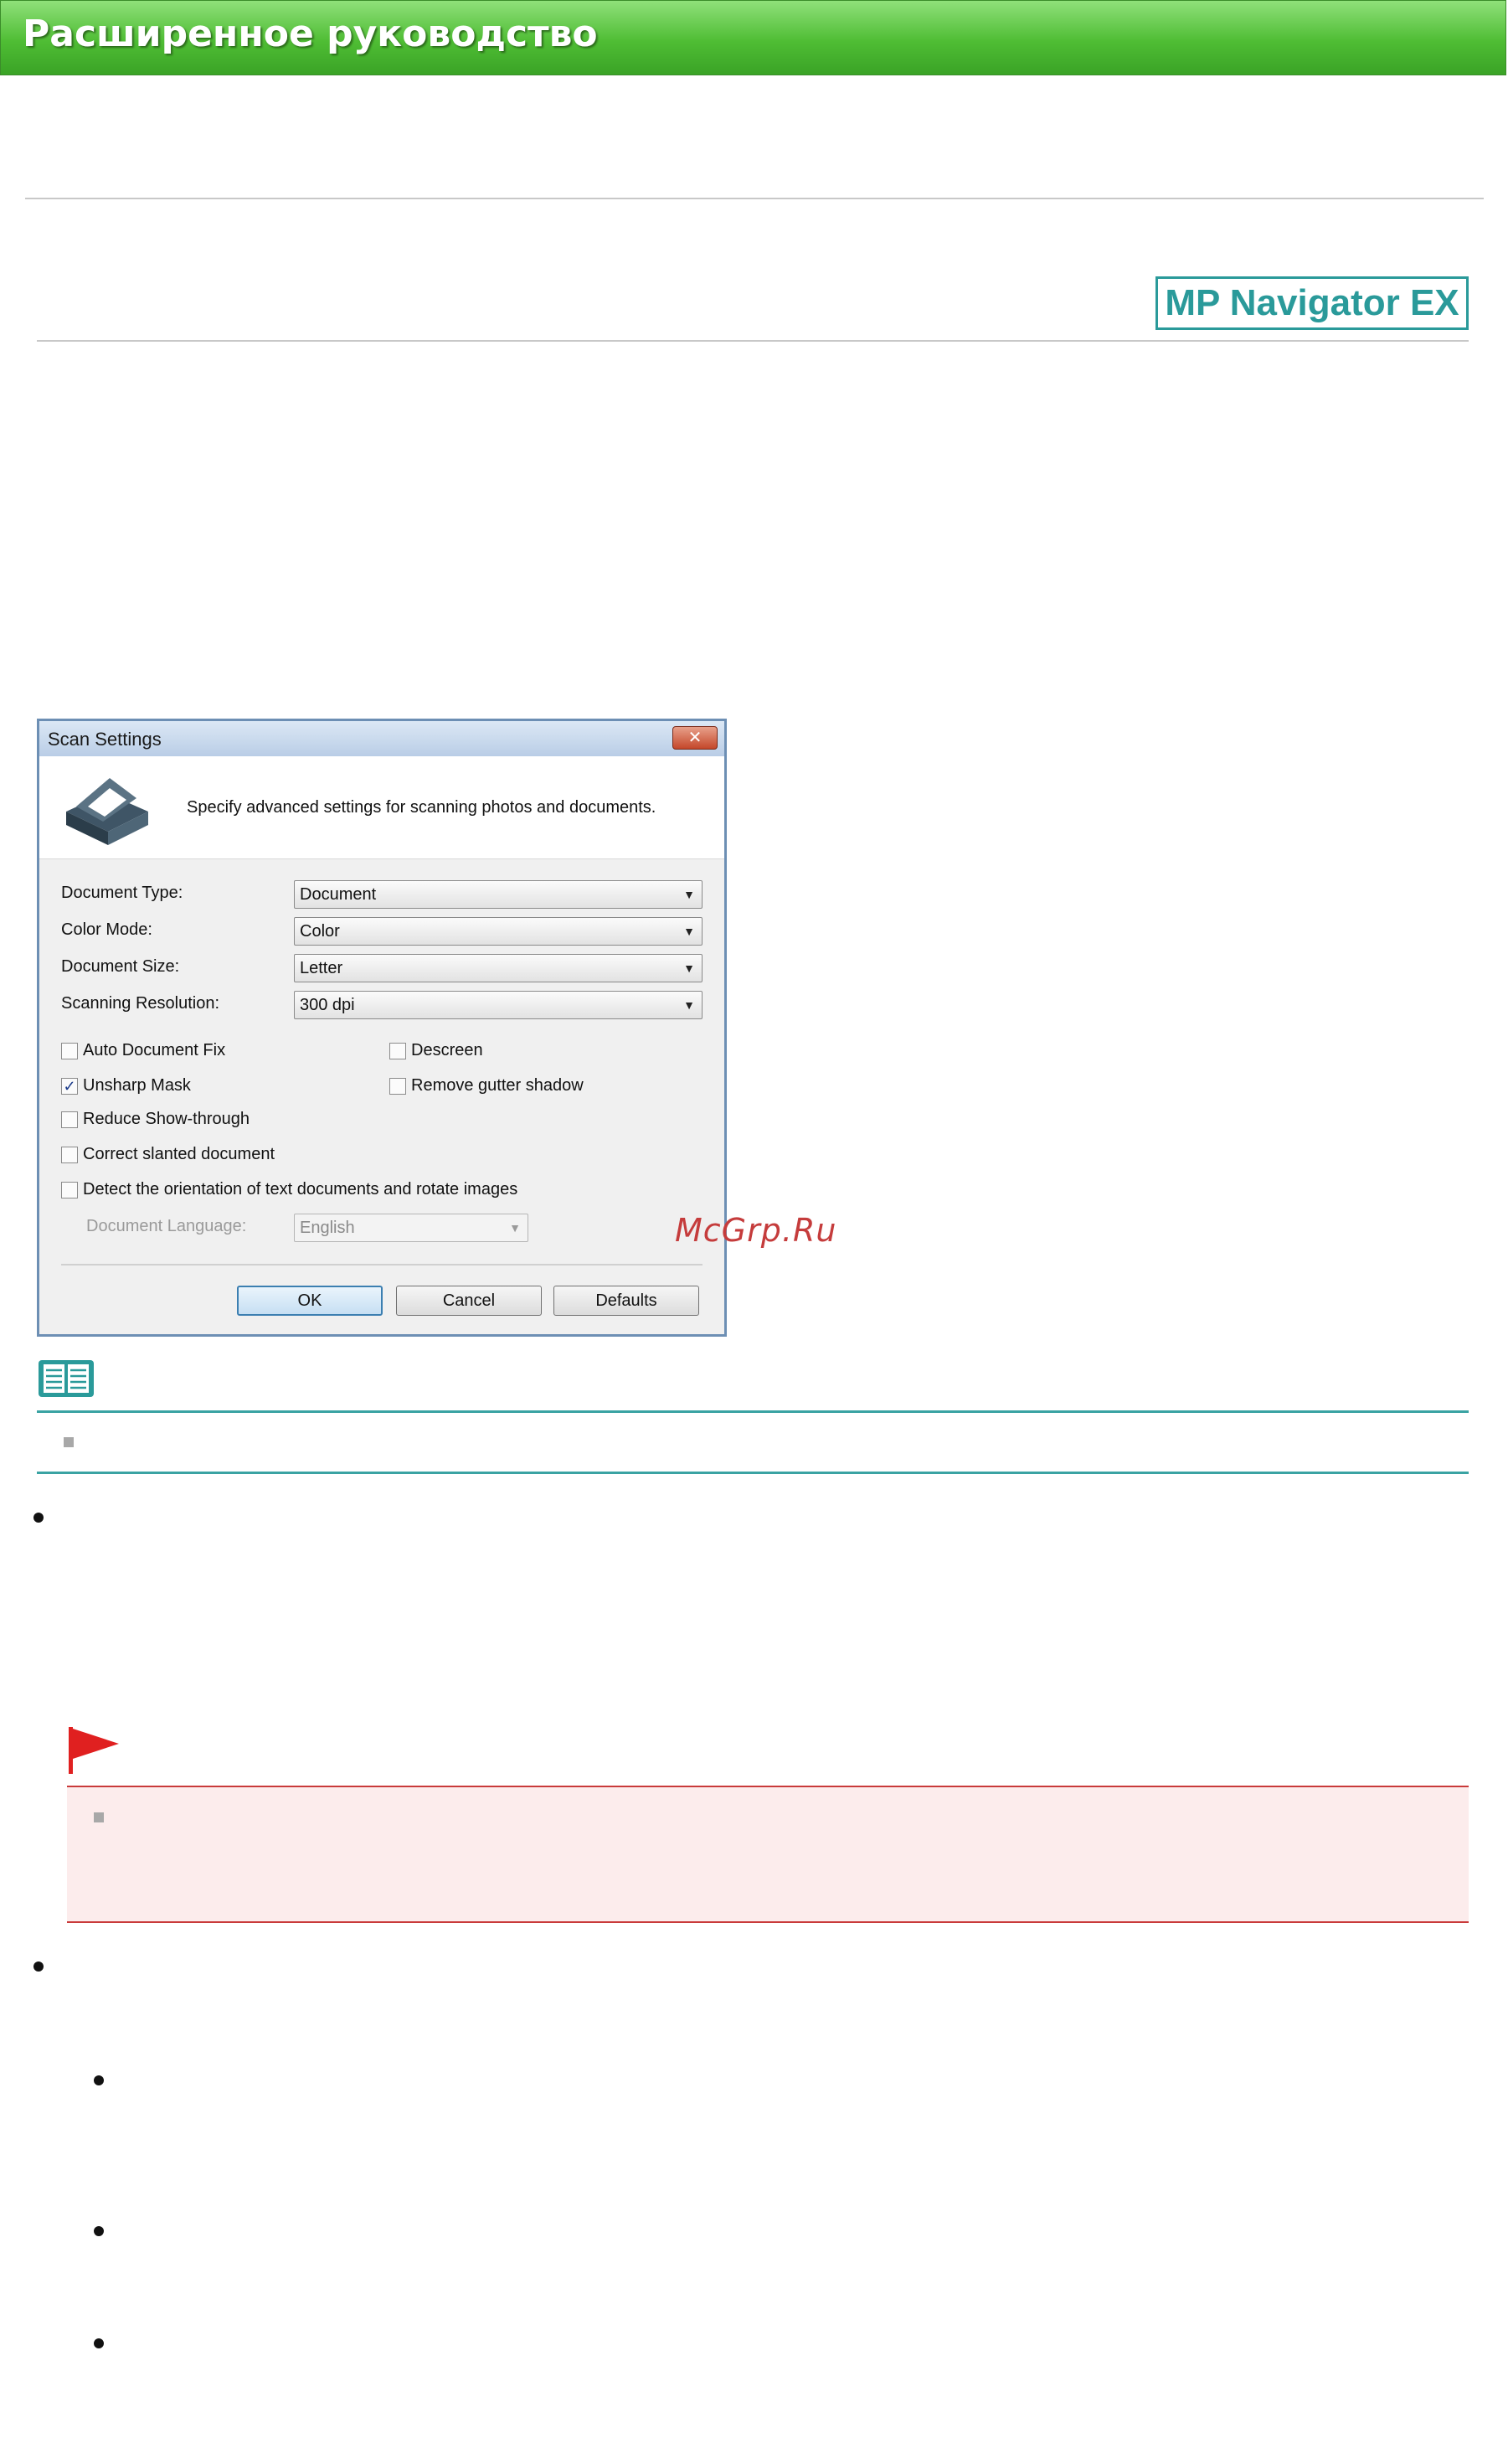 This screenshot has width=1508, height=2464. I want to click on dialog-titlebar: Scan Settings ✕, so click(381, 739).